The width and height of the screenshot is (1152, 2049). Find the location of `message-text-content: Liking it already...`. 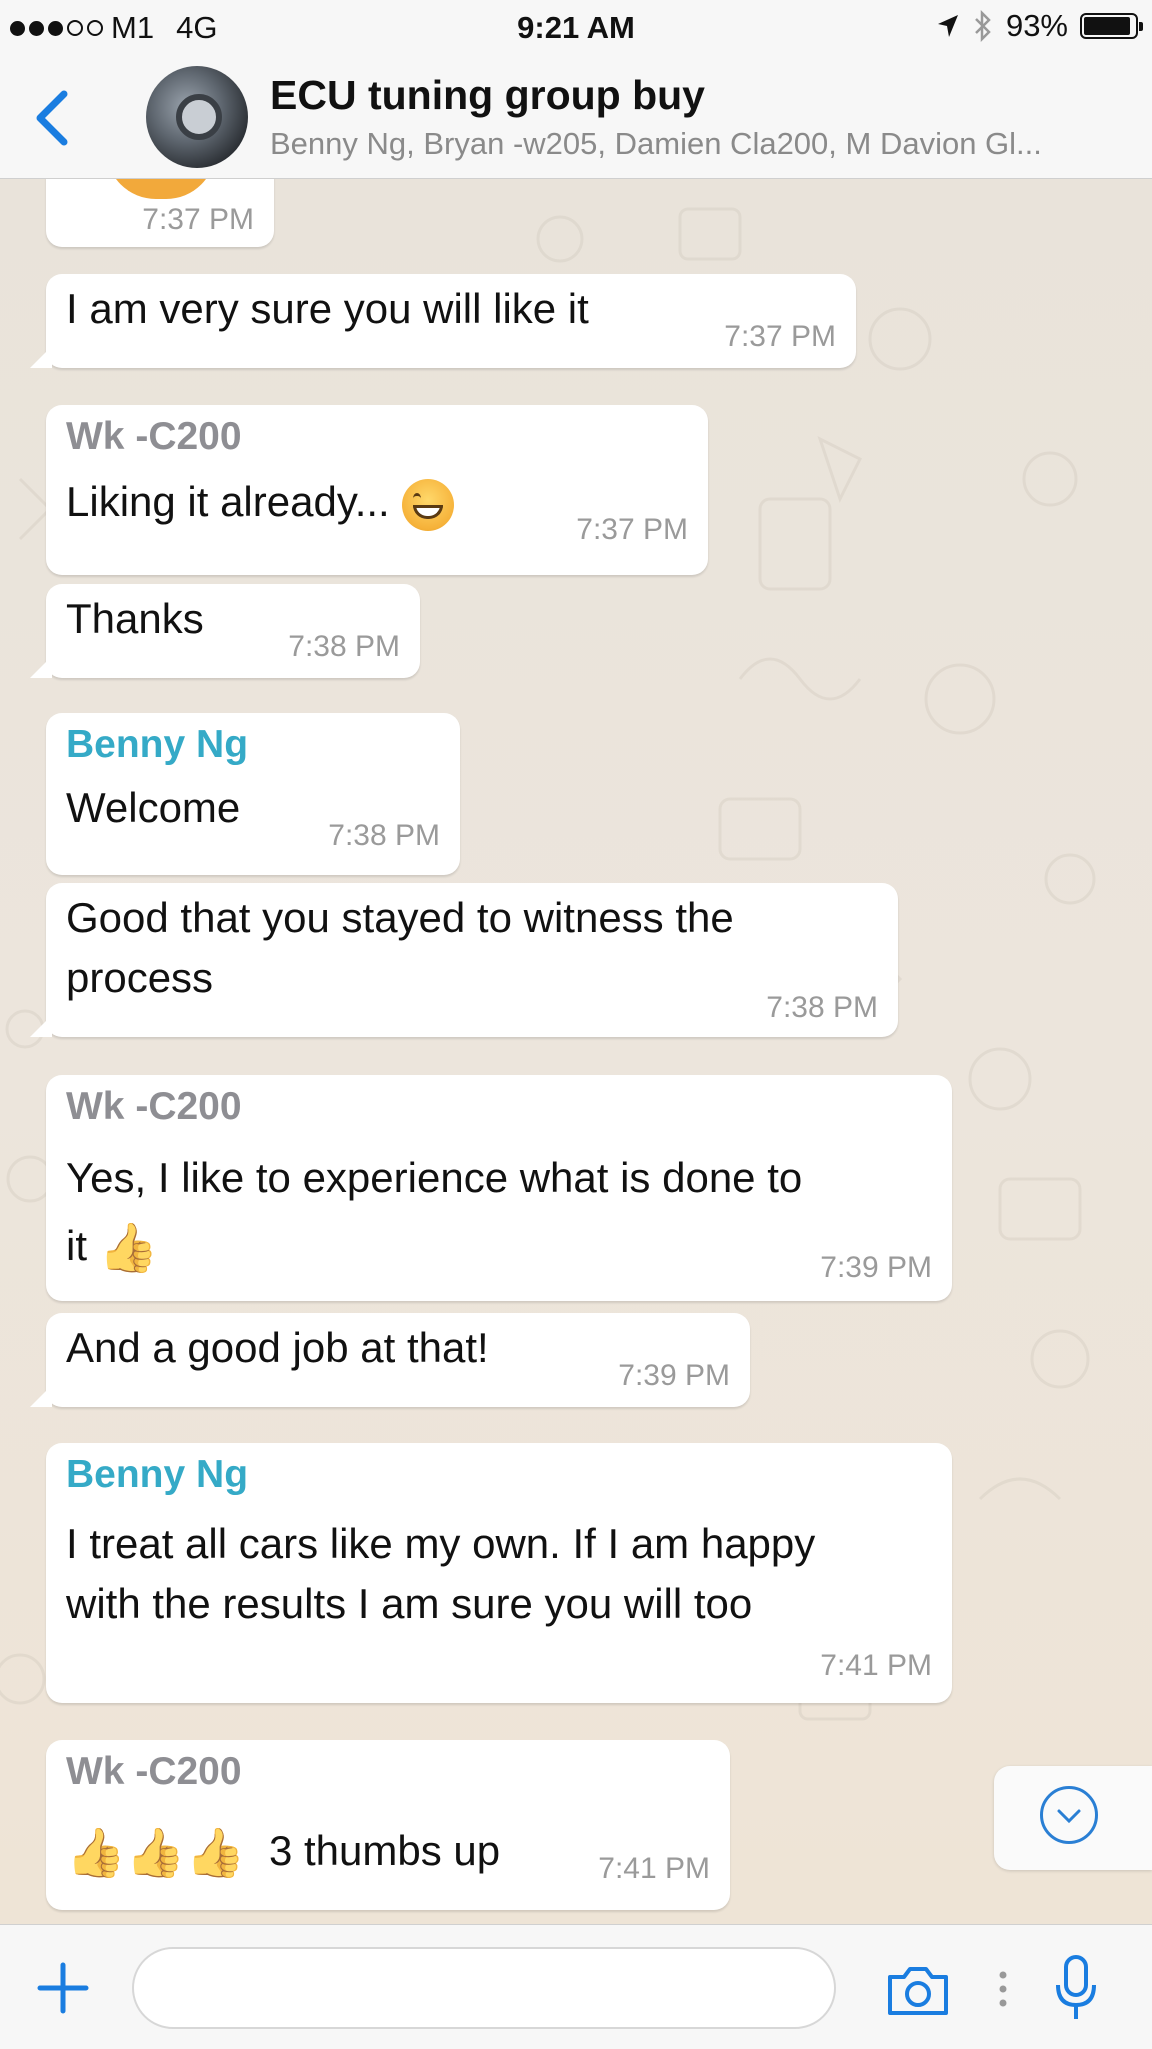

message-text-content: Liking it already... is located at coordinates (228, 501).